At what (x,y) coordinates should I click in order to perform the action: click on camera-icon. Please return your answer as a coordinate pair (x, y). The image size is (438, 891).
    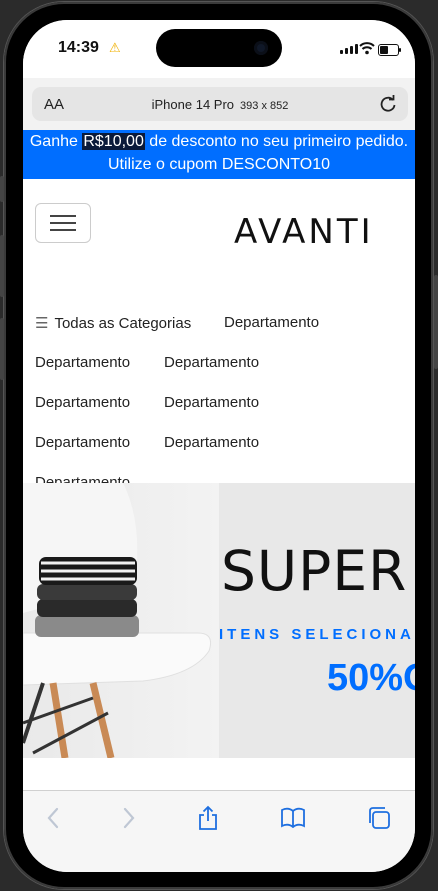
    Looking at the image, I should click on (261, 48).